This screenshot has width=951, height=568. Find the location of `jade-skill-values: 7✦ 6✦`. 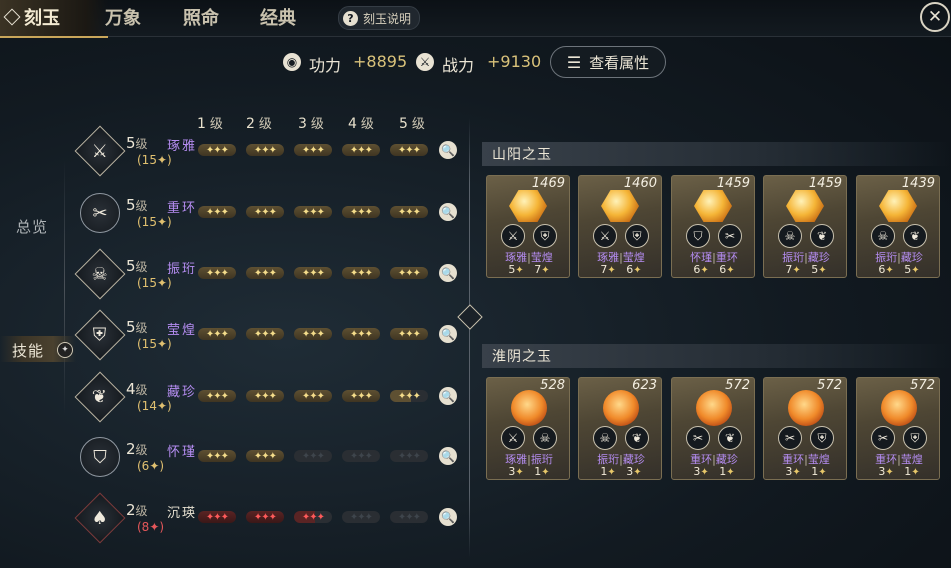

jade-skill-values: 7✦ 6✦ is located at coordinates (621, 269).